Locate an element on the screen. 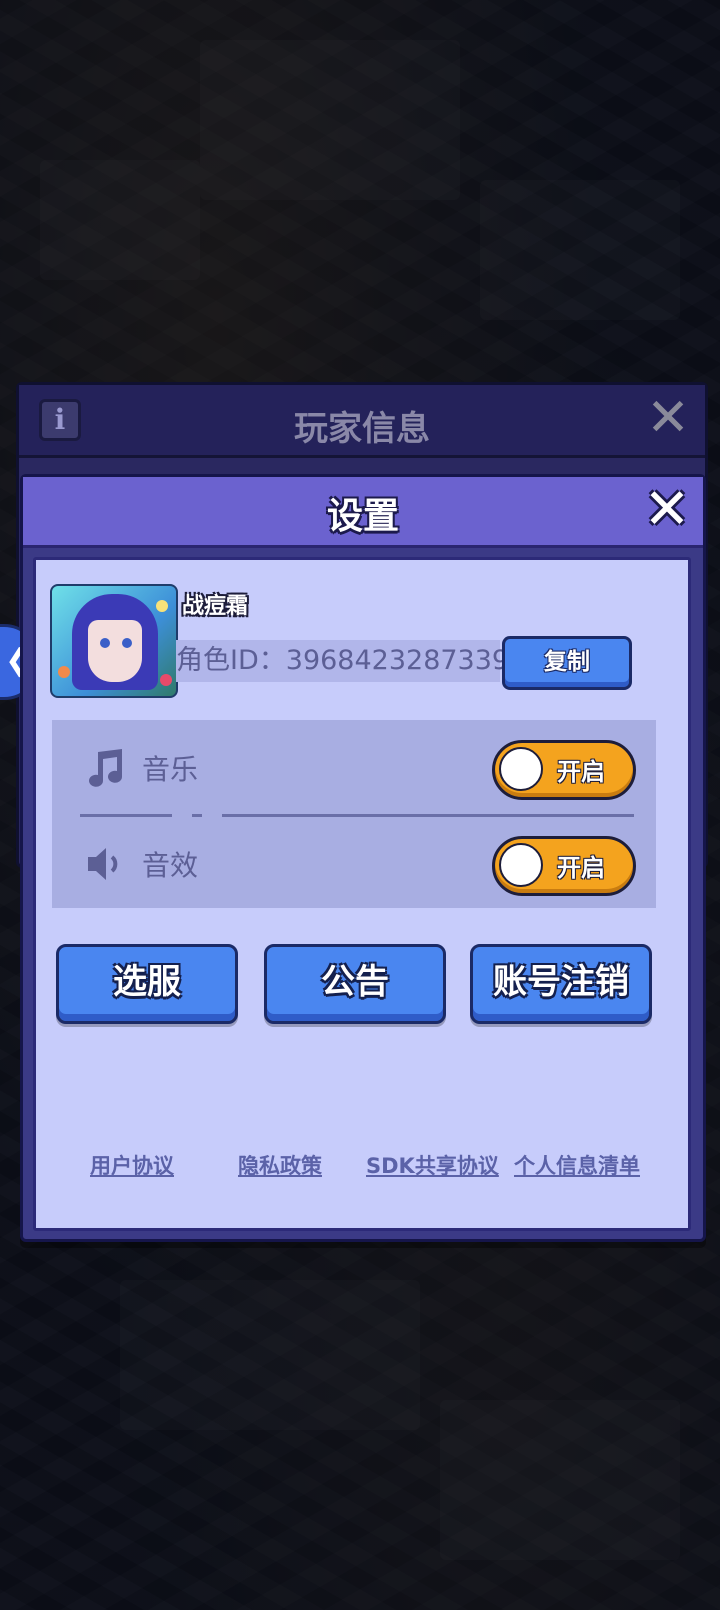  personal-info-list-link: 个人信息清单 is located at coordinates (577, 1165).